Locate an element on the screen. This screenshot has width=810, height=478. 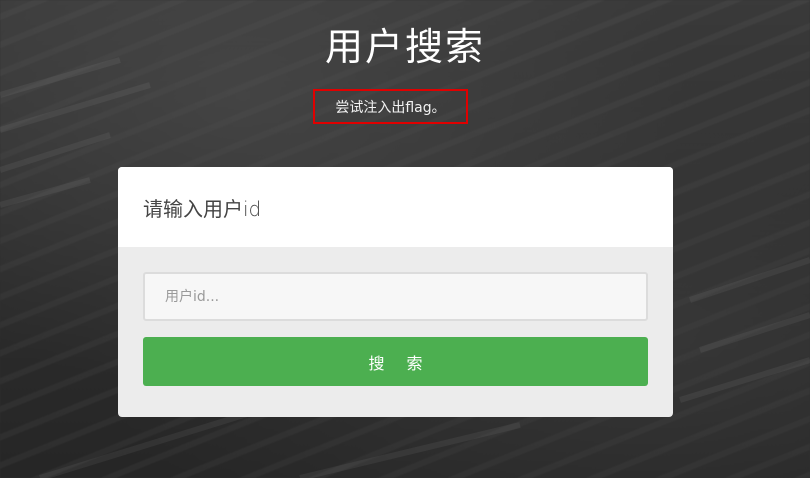
panel-heading-text: 请输入用户id is located at coordinates (202, 208).